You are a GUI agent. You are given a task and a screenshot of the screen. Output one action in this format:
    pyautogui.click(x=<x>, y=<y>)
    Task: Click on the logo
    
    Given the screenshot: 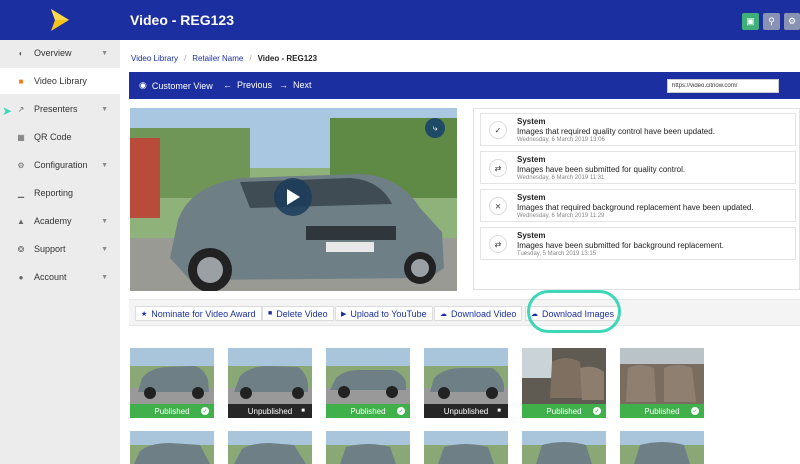 What is the action you would take?
    pyautogui.click(x=60, y=20)
    